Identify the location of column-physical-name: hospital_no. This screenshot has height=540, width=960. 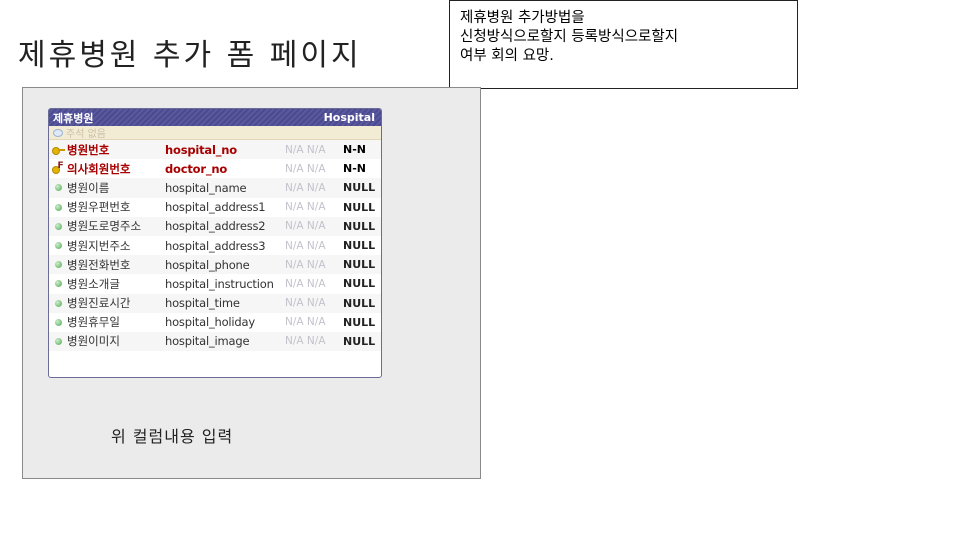
(201, 149).